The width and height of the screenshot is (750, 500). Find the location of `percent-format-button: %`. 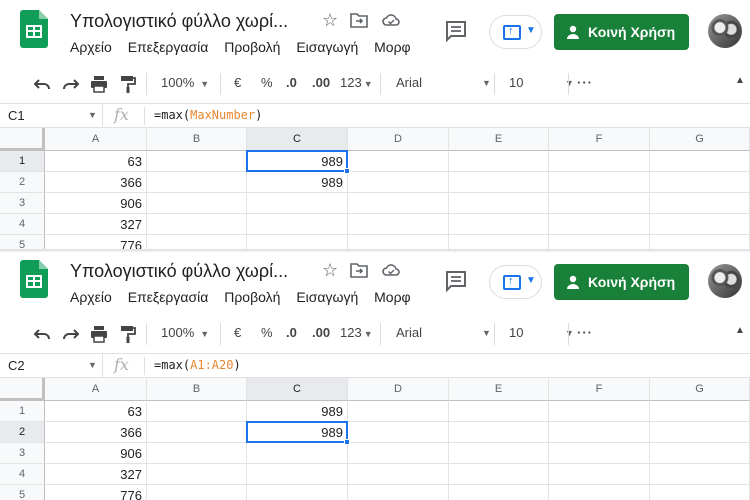

percent-format-button: % is located at coordinates (267, 332).